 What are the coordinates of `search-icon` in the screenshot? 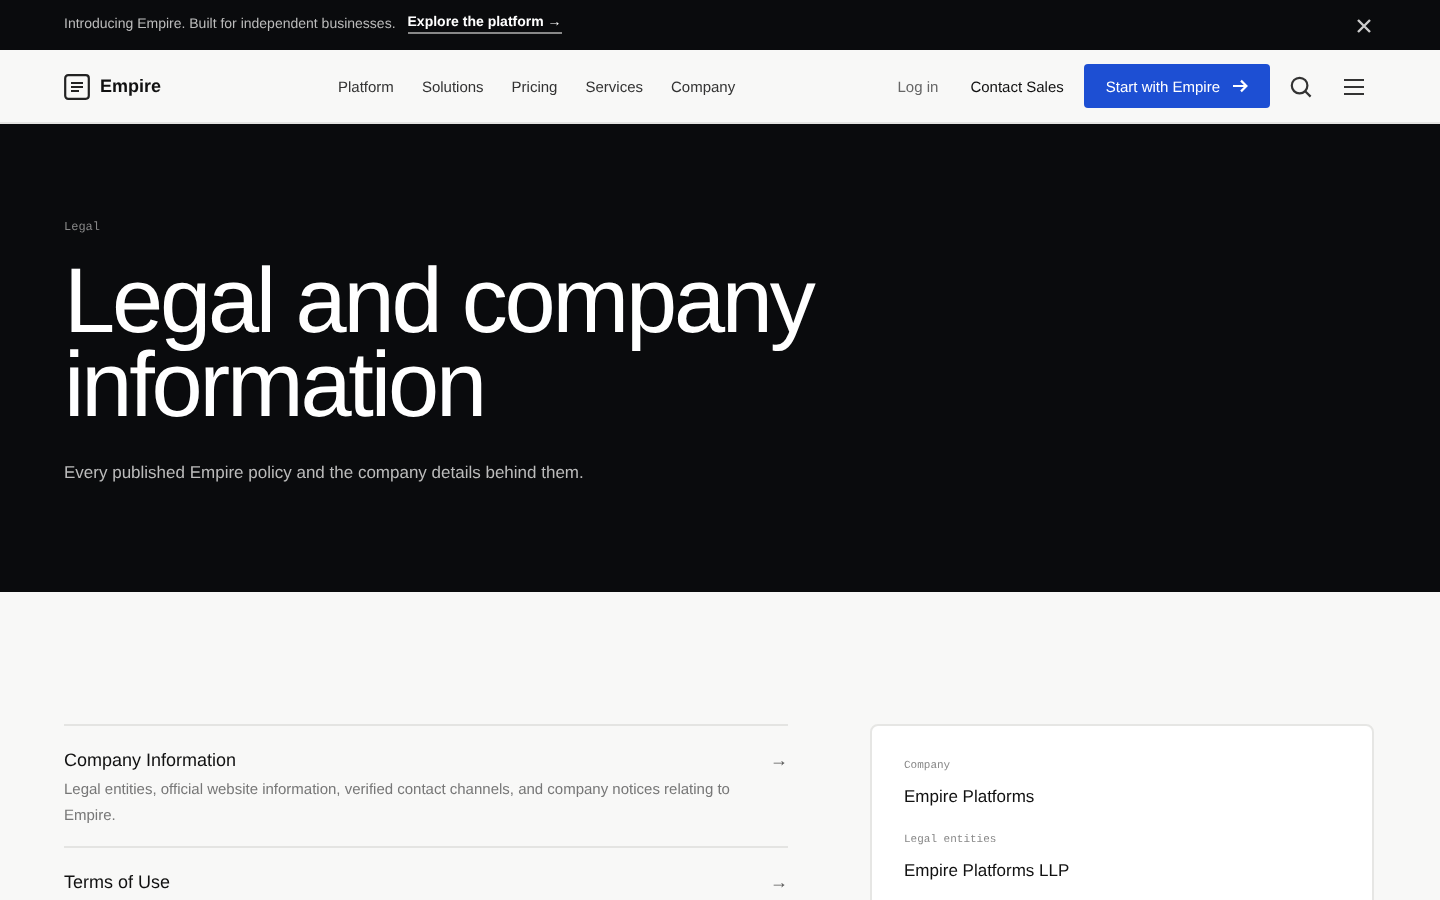 It's located at (1301, 86).